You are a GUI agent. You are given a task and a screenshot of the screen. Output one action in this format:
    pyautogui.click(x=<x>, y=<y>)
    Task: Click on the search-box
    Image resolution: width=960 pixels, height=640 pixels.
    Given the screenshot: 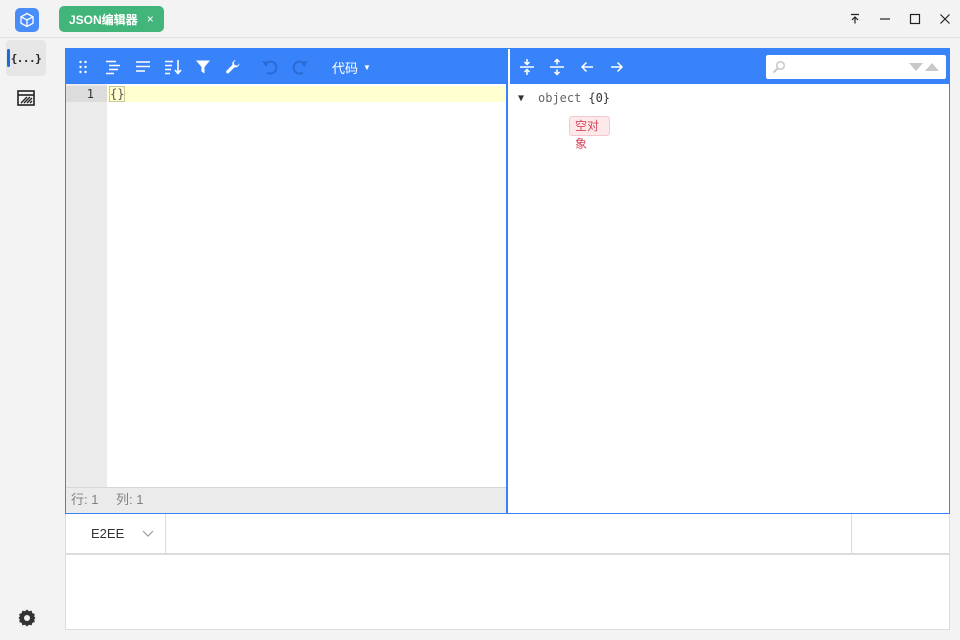 What is the action you would take?
    pyautogui.click(x=856, y=67)
    